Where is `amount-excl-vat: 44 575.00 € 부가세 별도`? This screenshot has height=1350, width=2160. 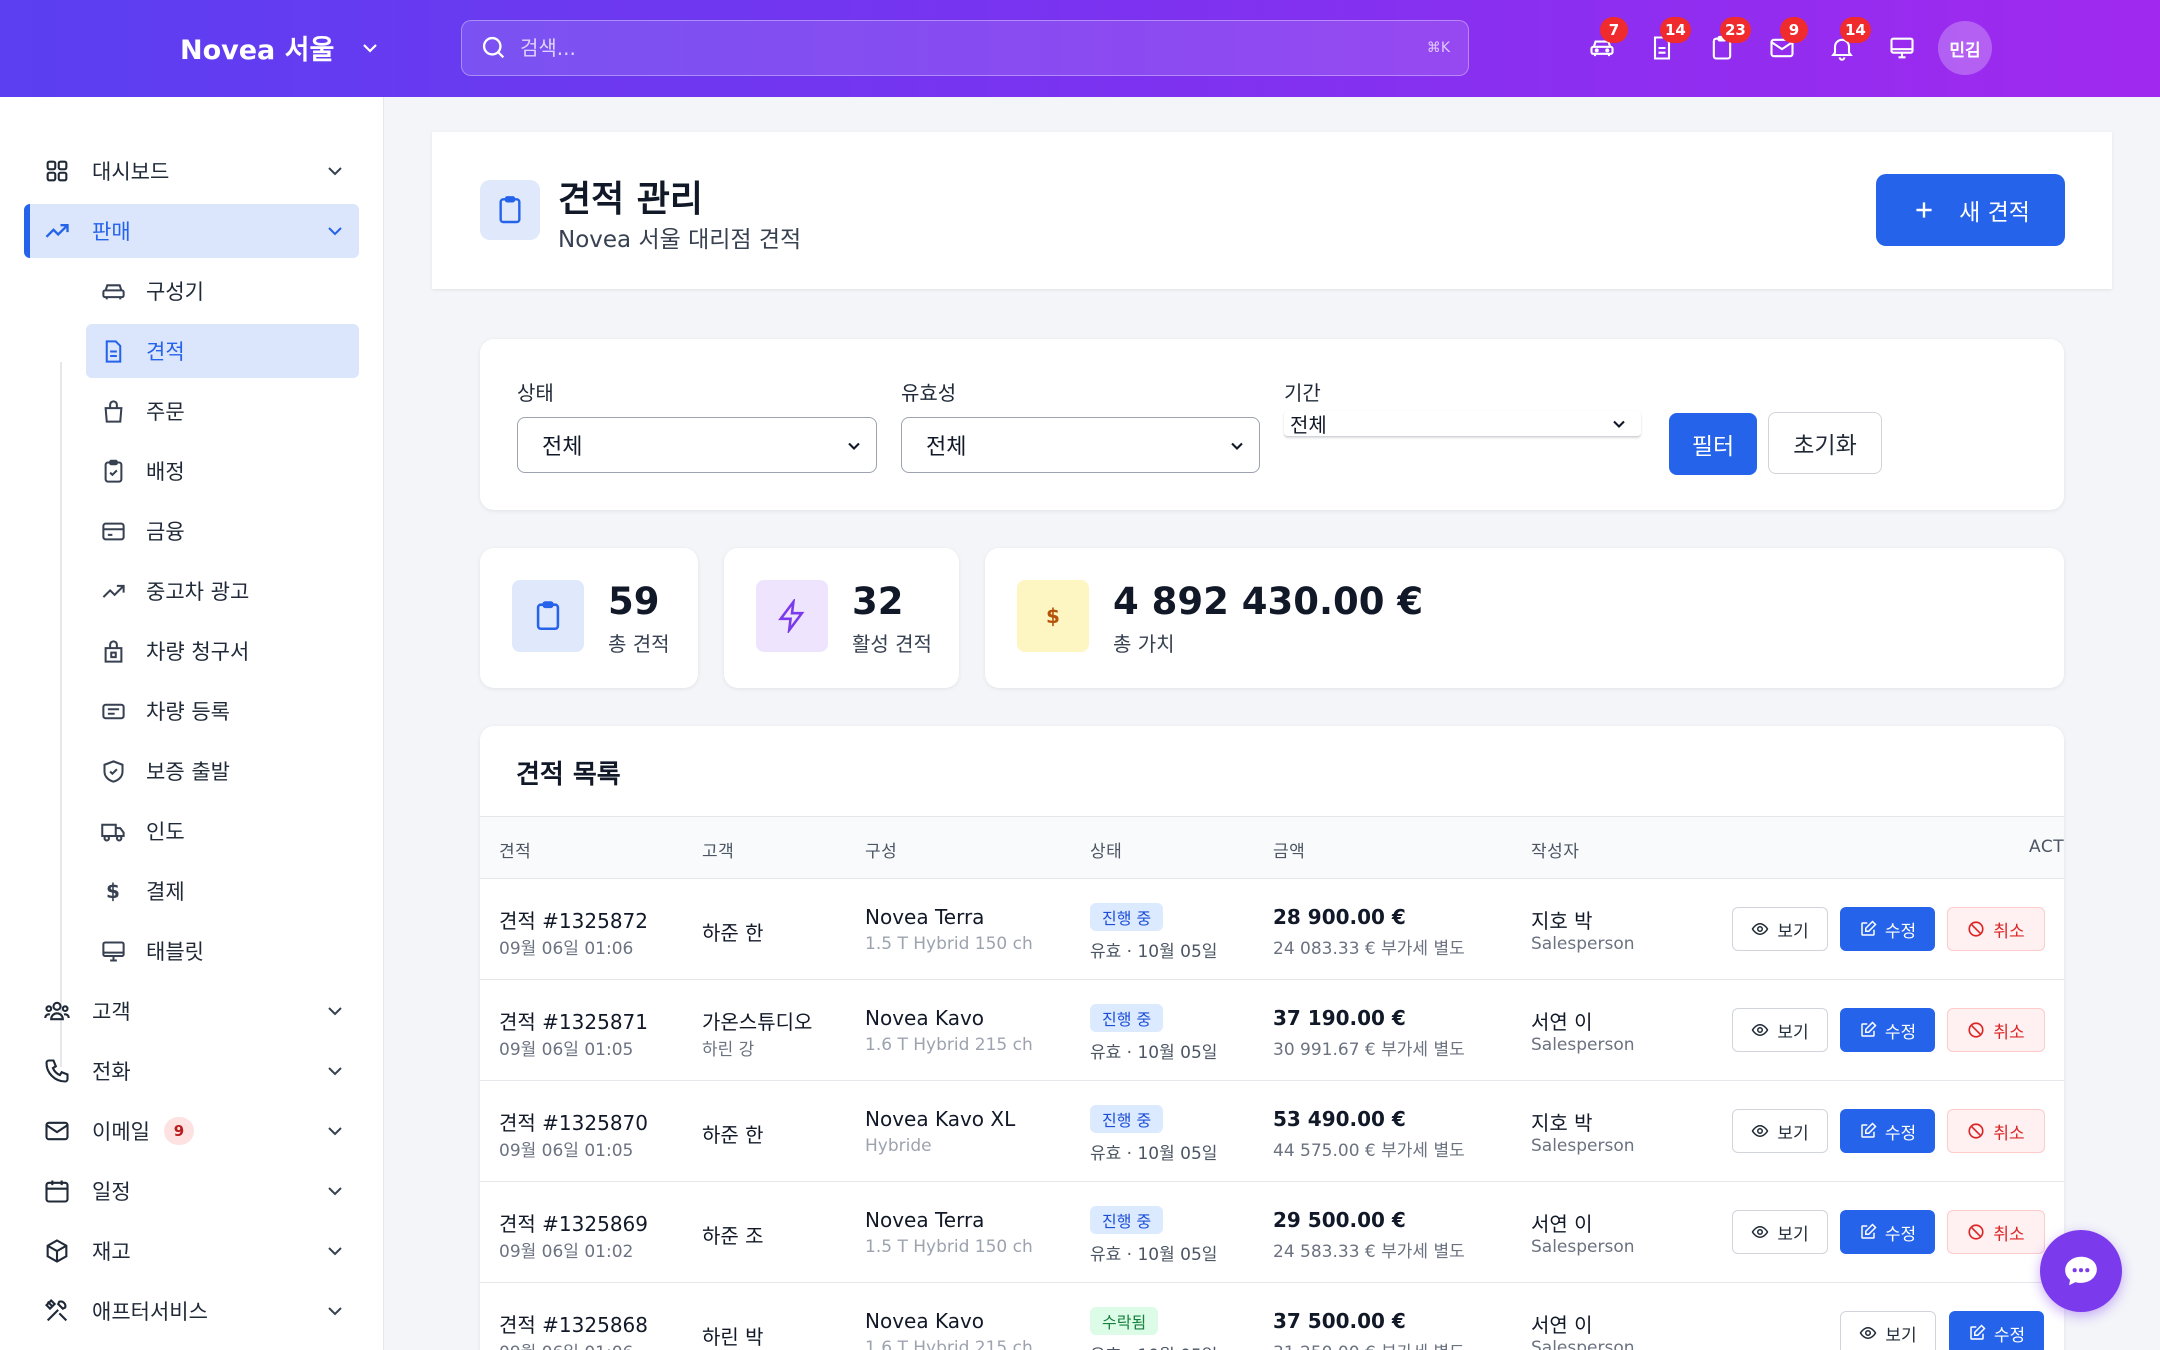 amount-excl-vat: 44 575.00 € 부가세 별도 is located at coordinates (1369, 1151).